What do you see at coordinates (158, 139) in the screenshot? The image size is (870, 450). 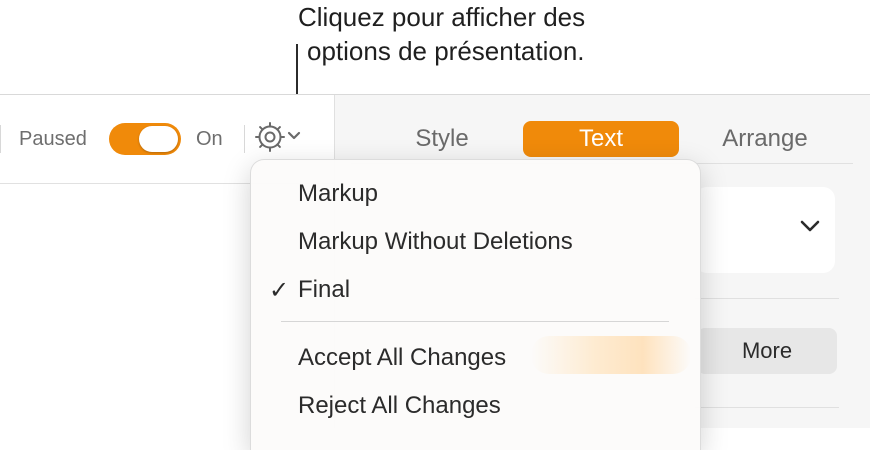 I see `toggle-knob` at bounding box center [158, 139].